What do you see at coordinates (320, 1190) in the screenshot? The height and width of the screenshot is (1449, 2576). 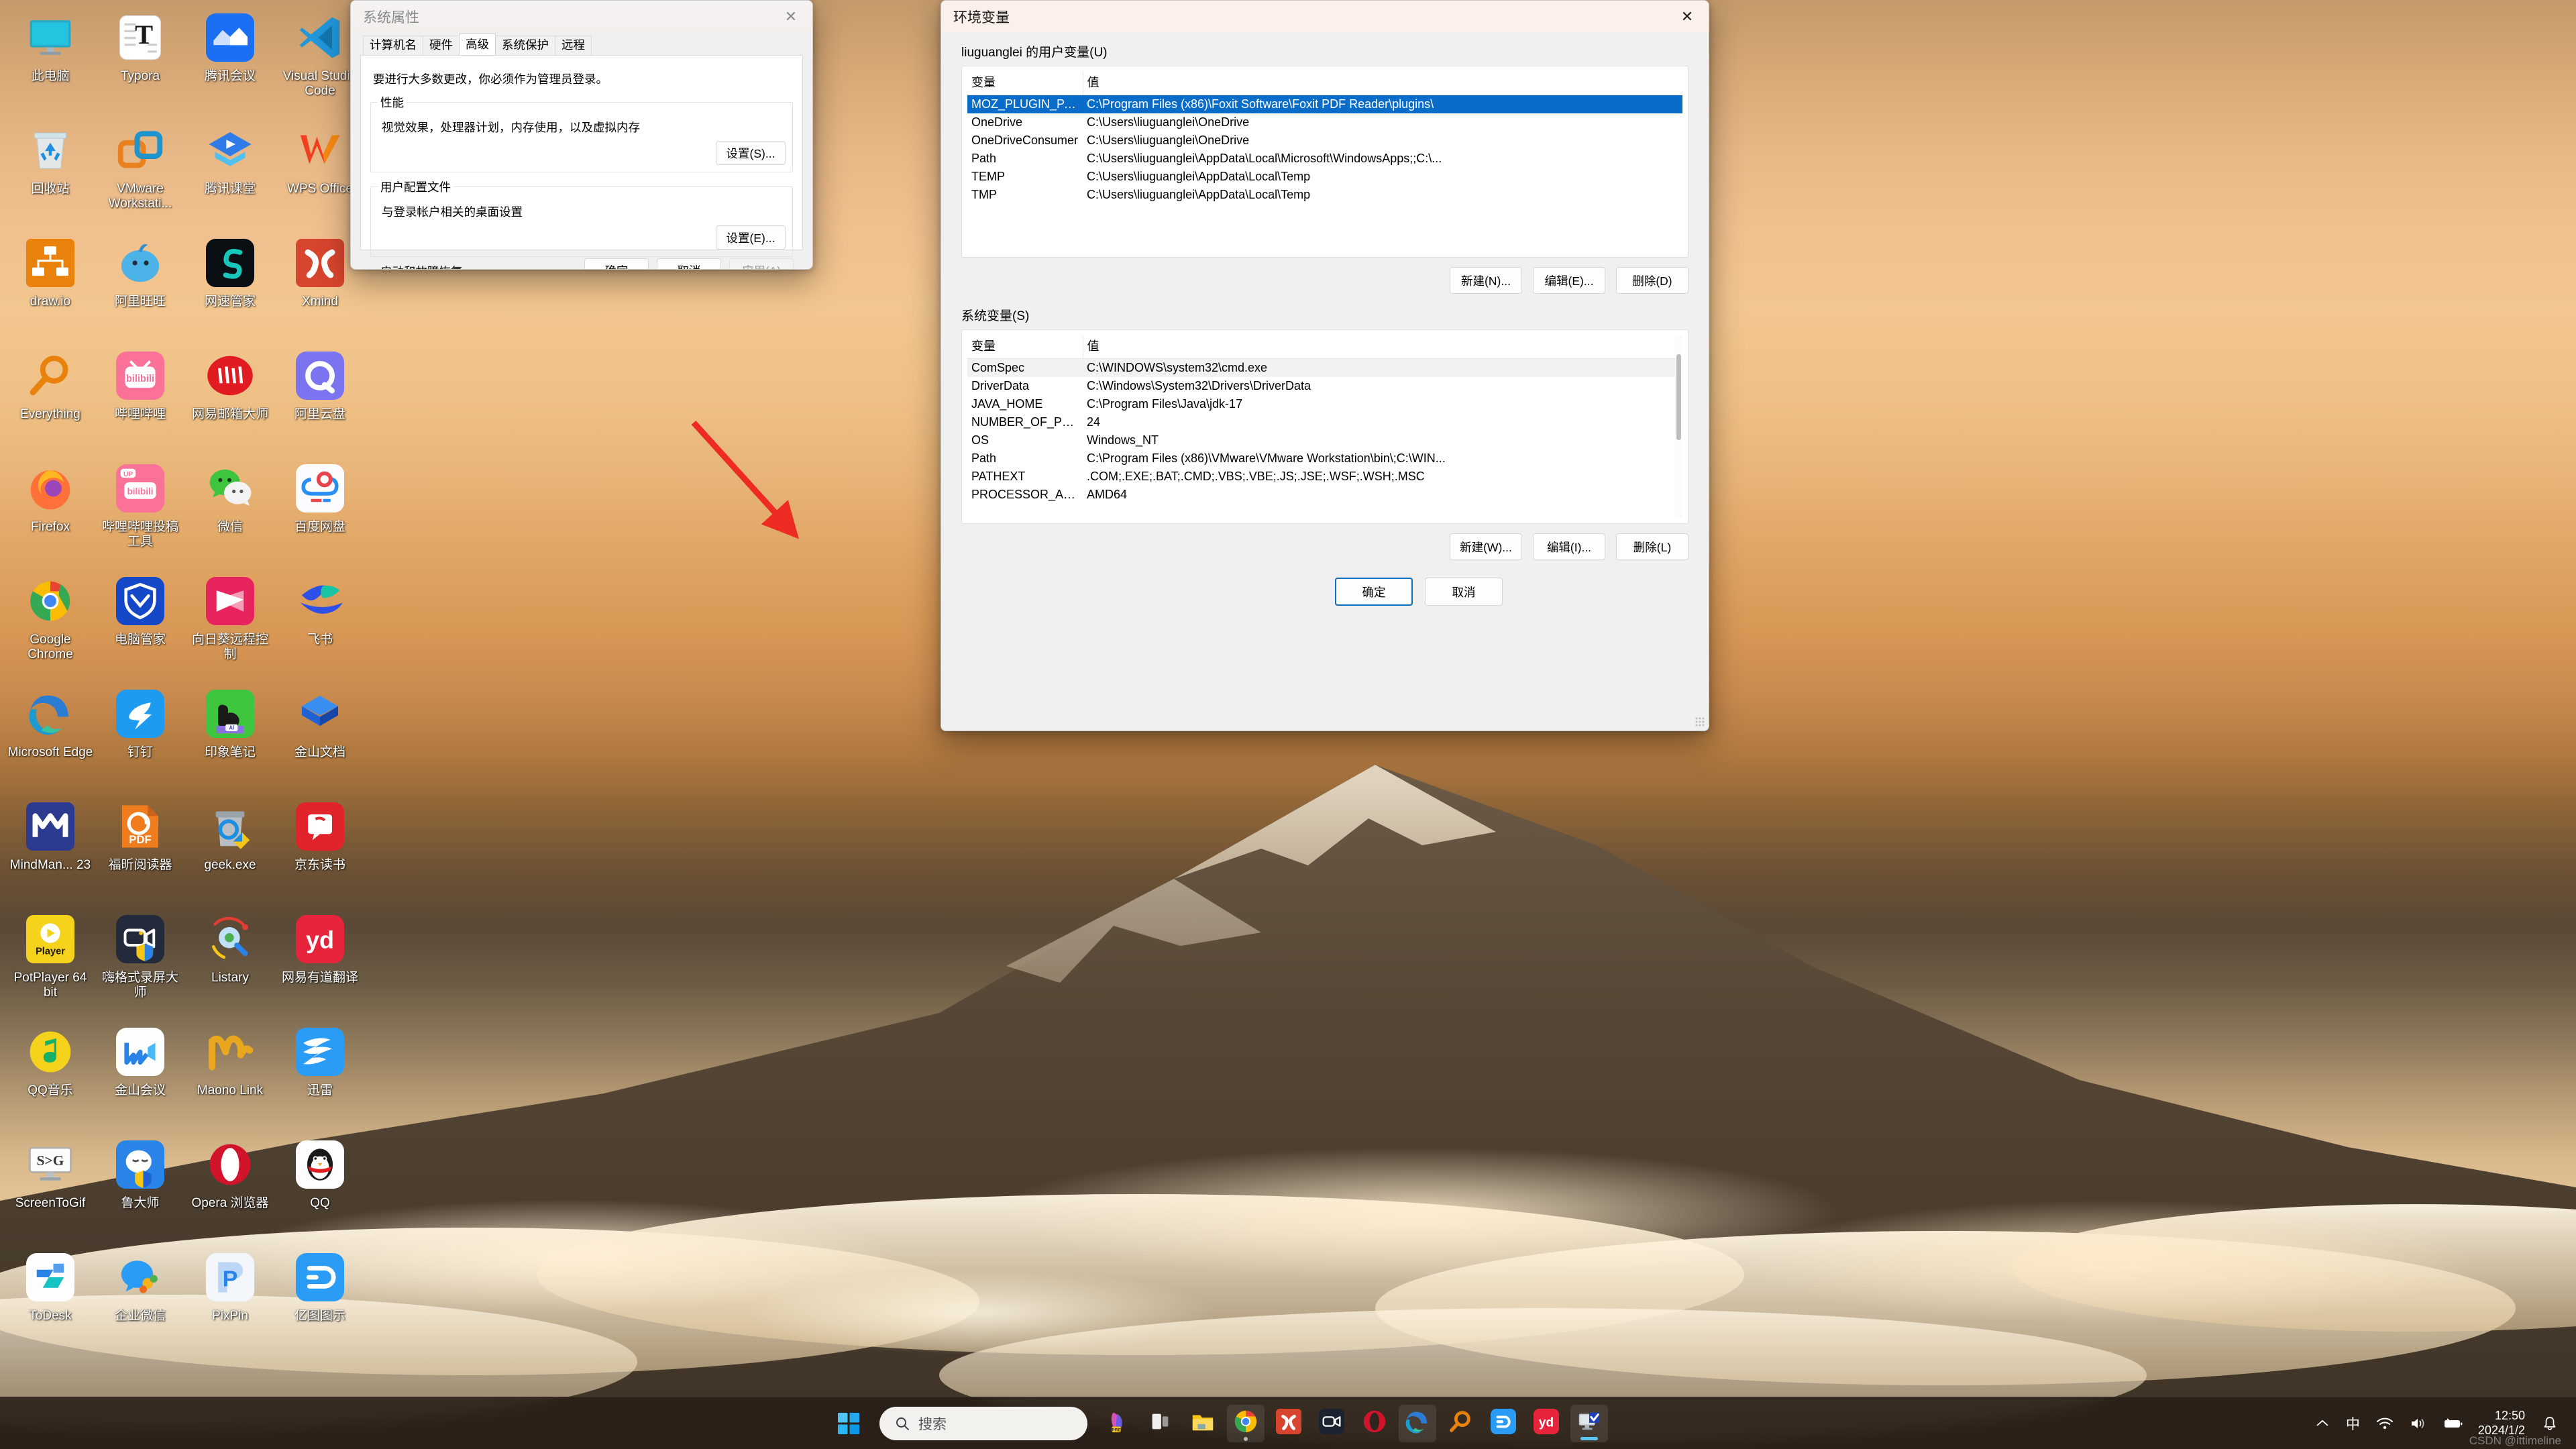 I see `desktop-icon-qq: QQ` at bounding box center [320, 1190].